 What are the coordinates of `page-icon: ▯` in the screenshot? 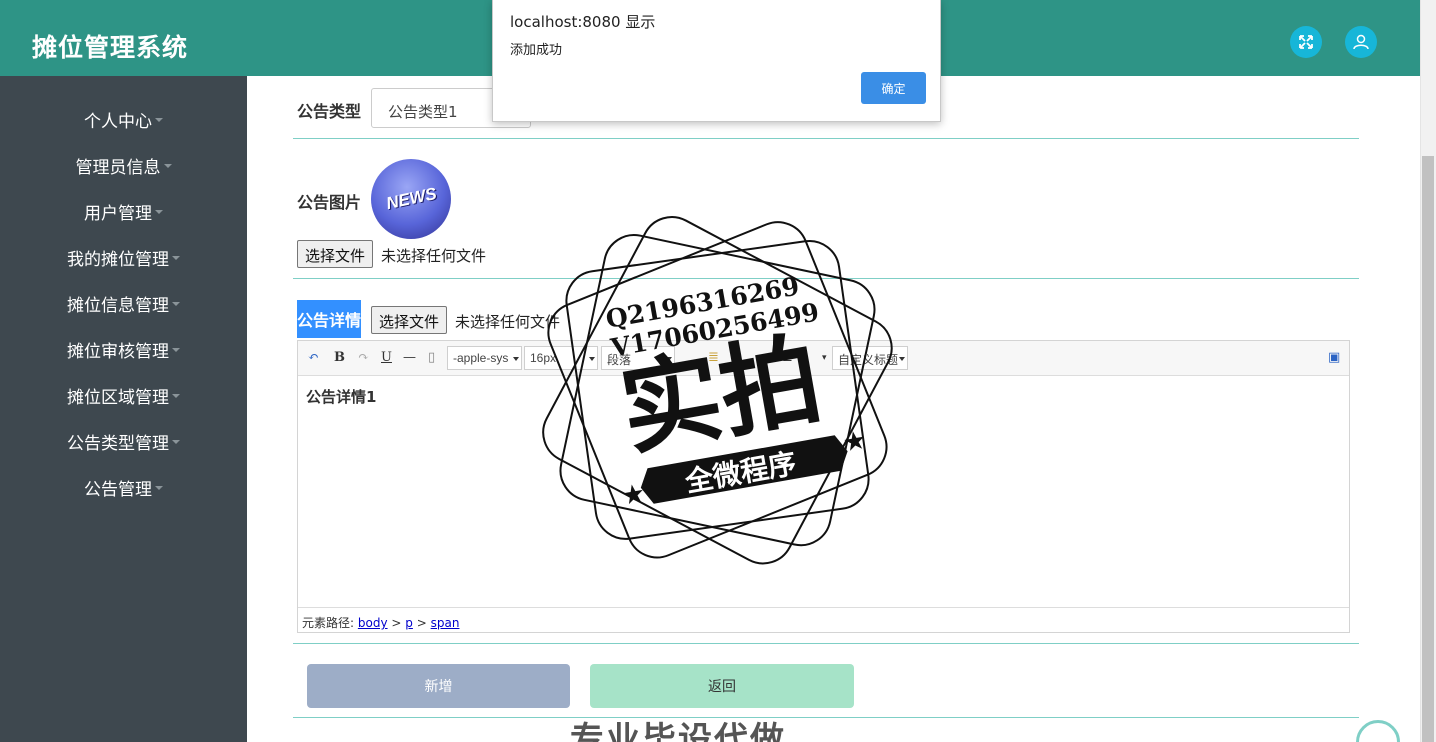 It's located at (431, 357).